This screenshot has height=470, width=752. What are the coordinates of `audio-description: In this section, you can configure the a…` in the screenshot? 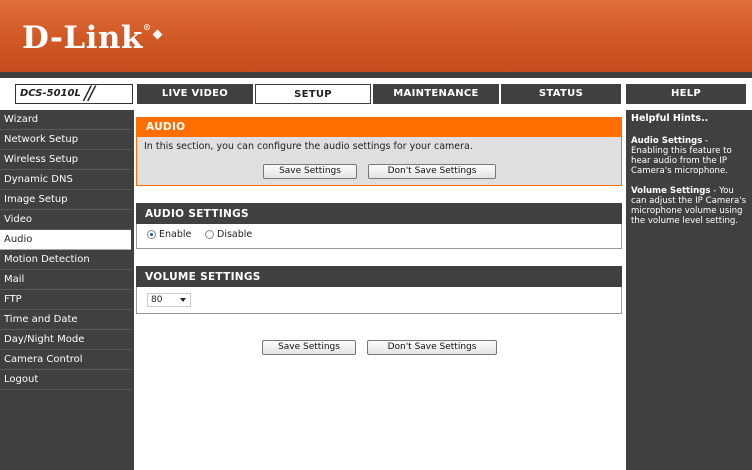 It's located at (308, 146).